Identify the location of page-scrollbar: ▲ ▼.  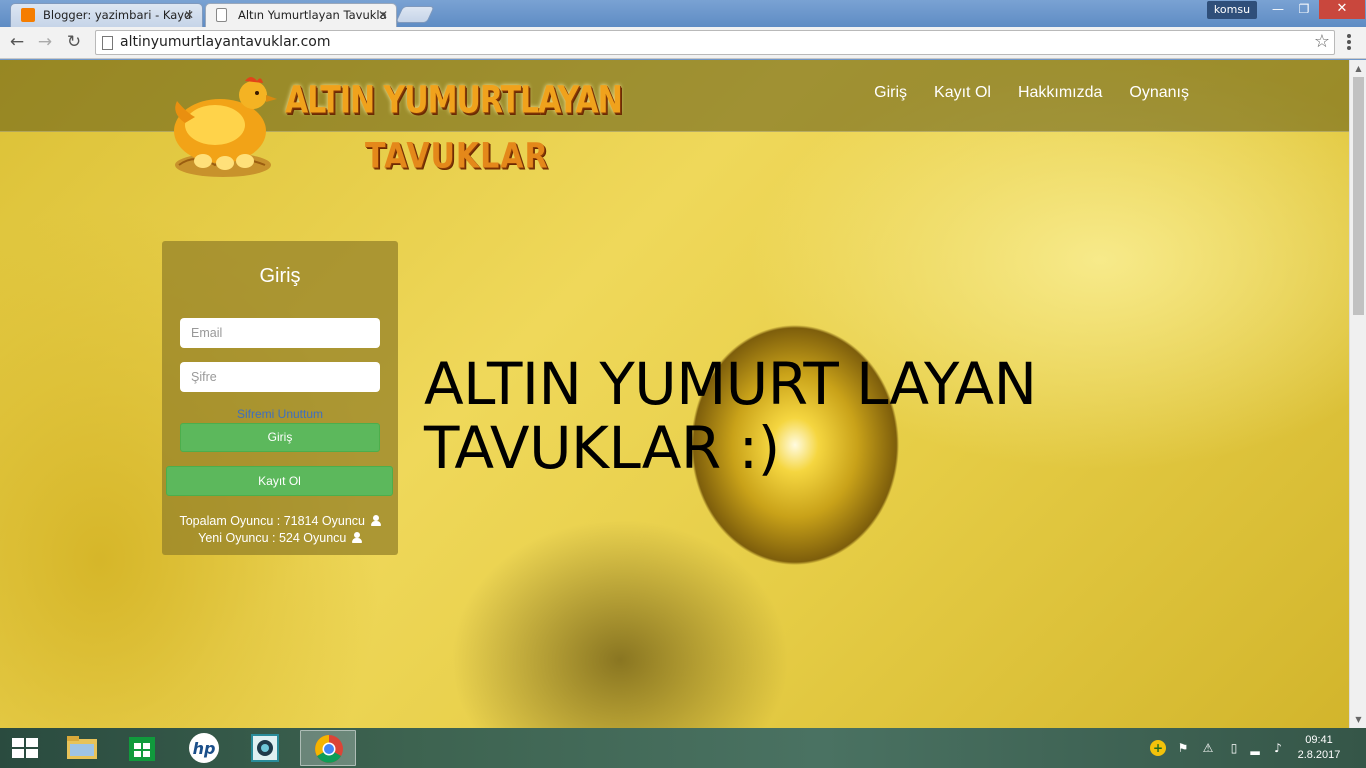
(1357, 394).